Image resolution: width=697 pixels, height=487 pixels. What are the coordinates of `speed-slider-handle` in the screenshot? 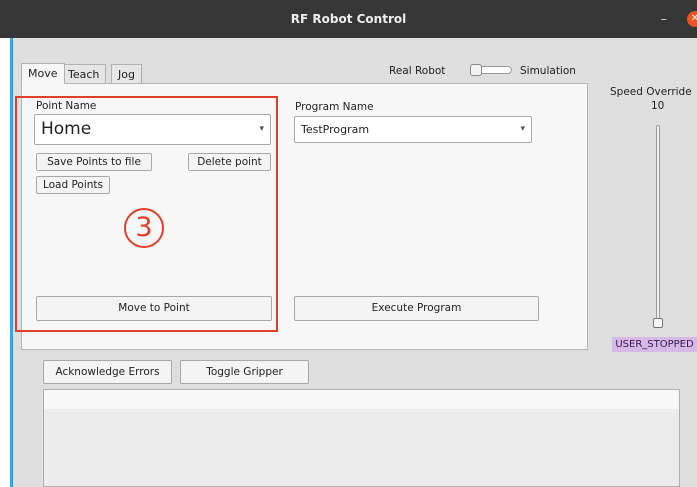 It's located at (658, 323).